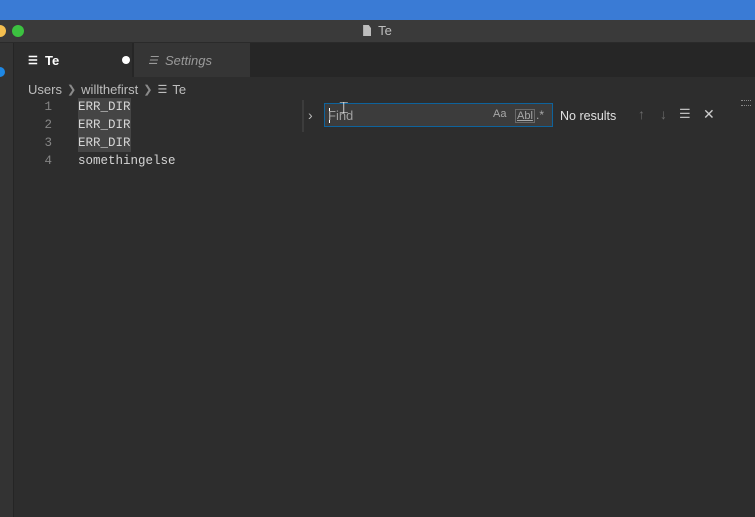  I want to click on find-result-count: No results, so click(588, 116).